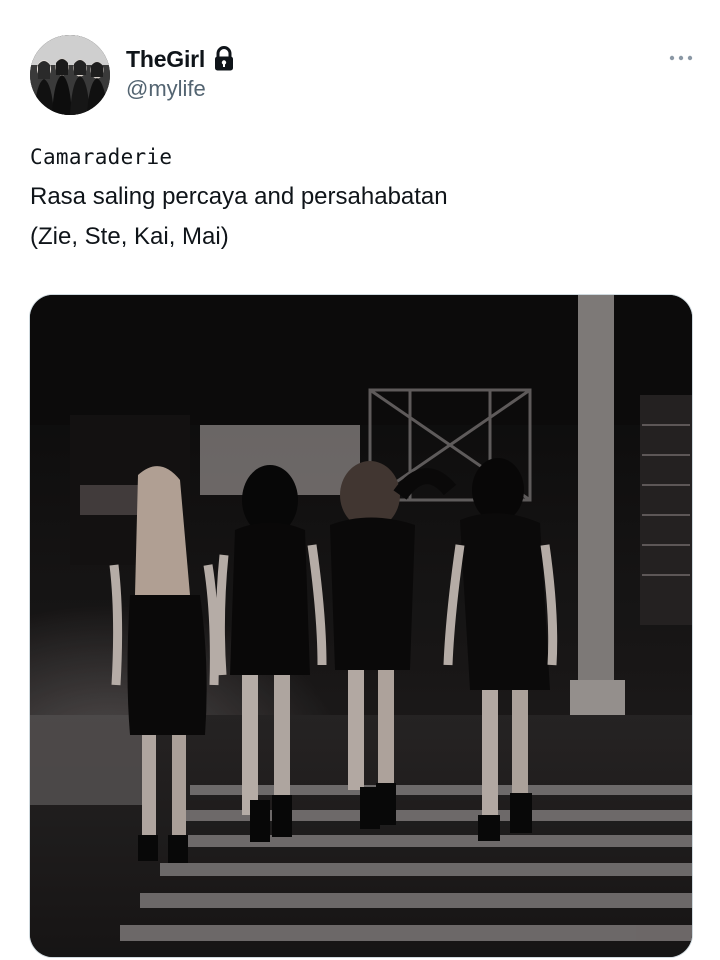 Image resolution: width=720 pixels, height=960 pixels. Describe the element at coordinates (681, 58) in the screenshot. I see `more-horizontal-icon` at that location.